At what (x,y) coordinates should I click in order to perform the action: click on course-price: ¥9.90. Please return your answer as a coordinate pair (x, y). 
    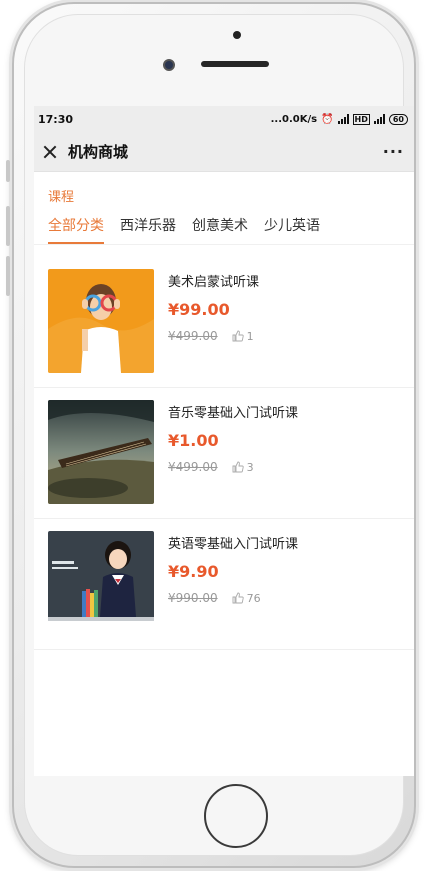
    Looking at the image, I should click on (193, 571).